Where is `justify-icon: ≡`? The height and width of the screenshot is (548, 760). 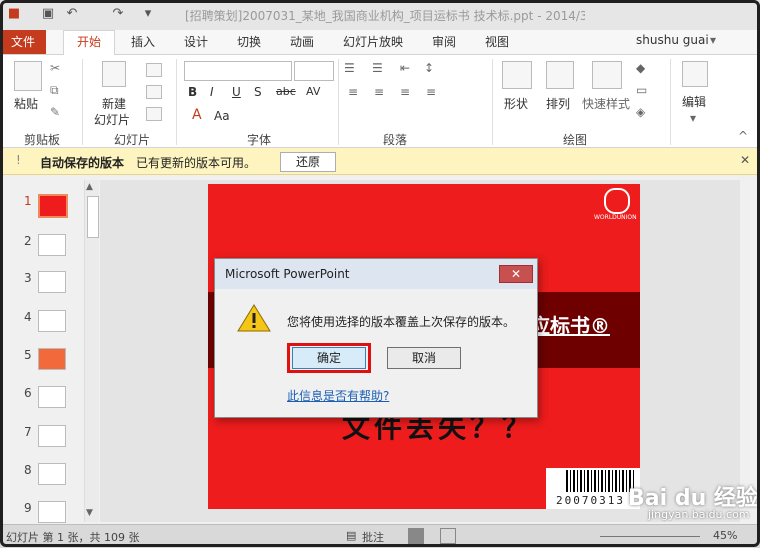
justify-icon: ≡ is located at coordinates (431, 92).